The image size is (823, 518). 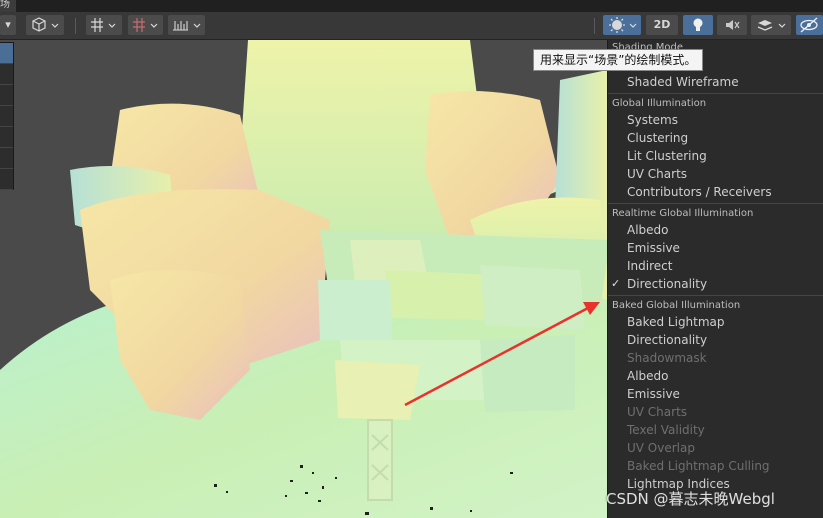 I want to click on menu-item: Directionality, so click(x=715, y=340).